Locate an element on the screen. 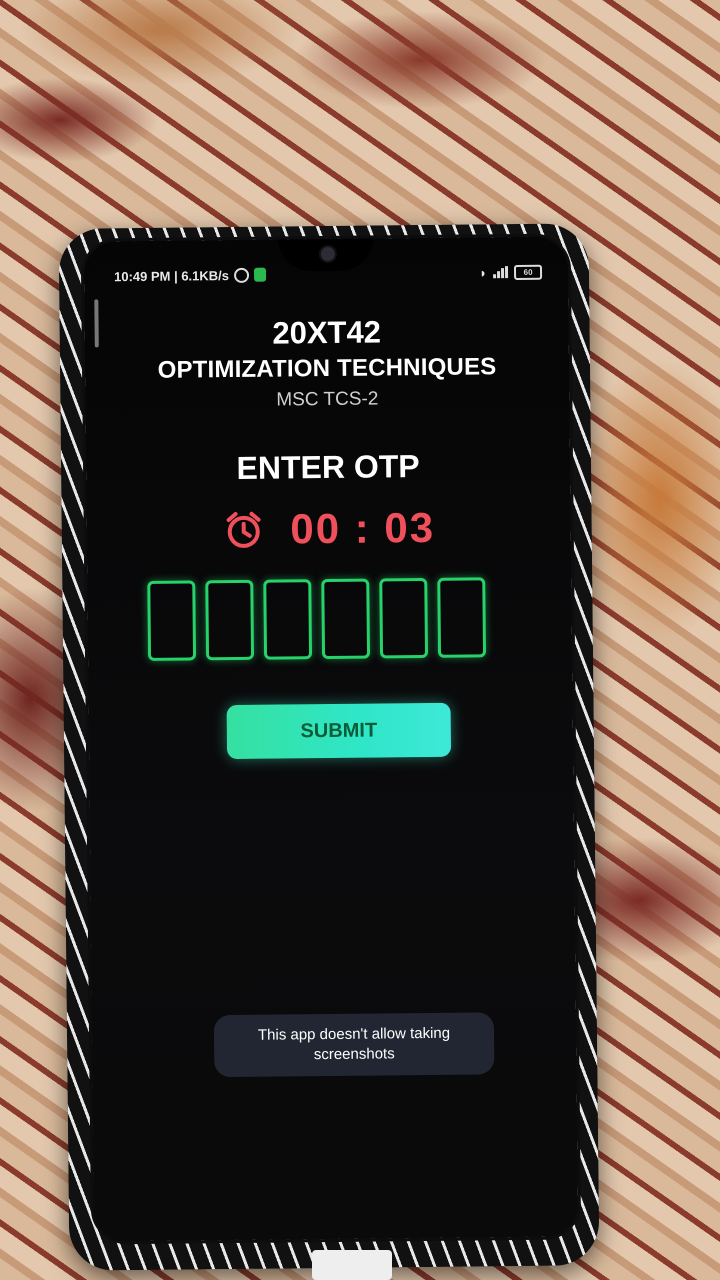 The height and width of the screenshot is (1280, 720). signal-icon is located at coordinates (501, 272).